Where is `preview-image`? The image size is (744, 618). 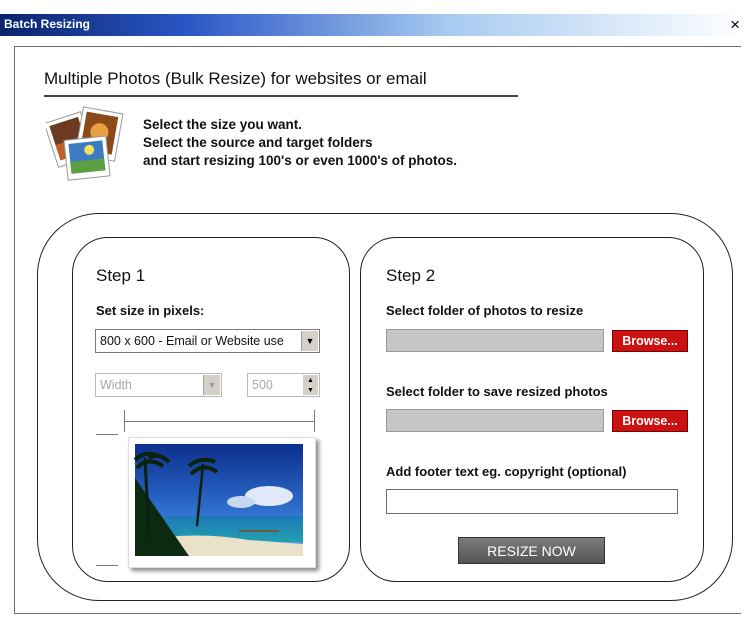 preview-image is located at coordinates (222, 502).